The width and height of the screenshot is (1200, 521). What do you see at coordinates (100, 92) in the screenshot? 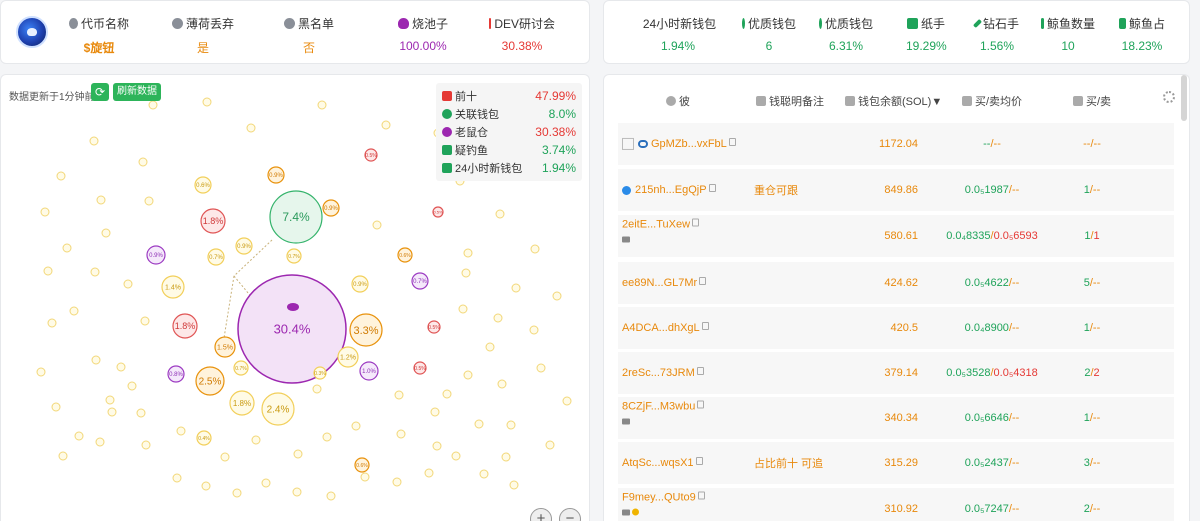
I see `refresh-icon-button: ⟳` at bounding box center [100, 92].